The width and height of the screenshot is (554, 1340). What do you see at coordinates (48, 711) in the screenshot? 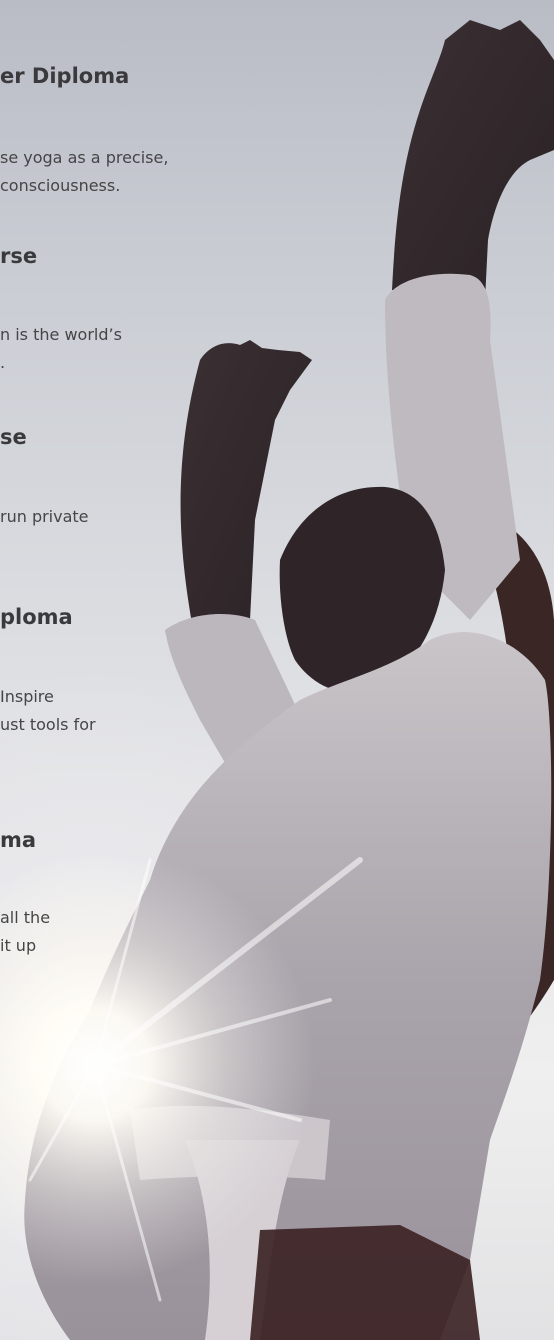
I see `course-description: Inspire ust tools for` at bounding box center [48, 711].